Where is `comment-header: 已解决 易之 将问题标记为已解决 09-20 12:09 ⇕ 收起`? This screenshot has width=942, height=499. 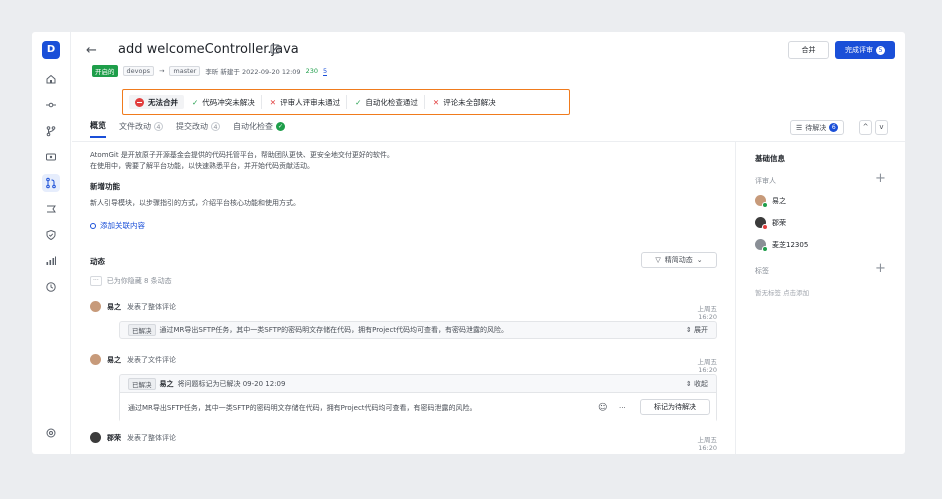 comment-header: 已解决 易之 将问题标记为已解决 09-20 12:09 ⇕ 收起 is located at coordinates (418, 384).